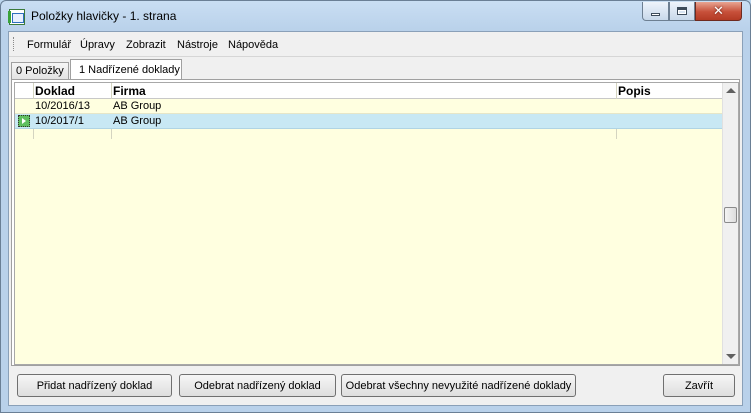 The height and width of the screenshot is (413, 751). What do you see at coordinates (197, 45) in the screenshot?
I see `menu-nastroje: Nástroje` at bounding box center [197, 45].